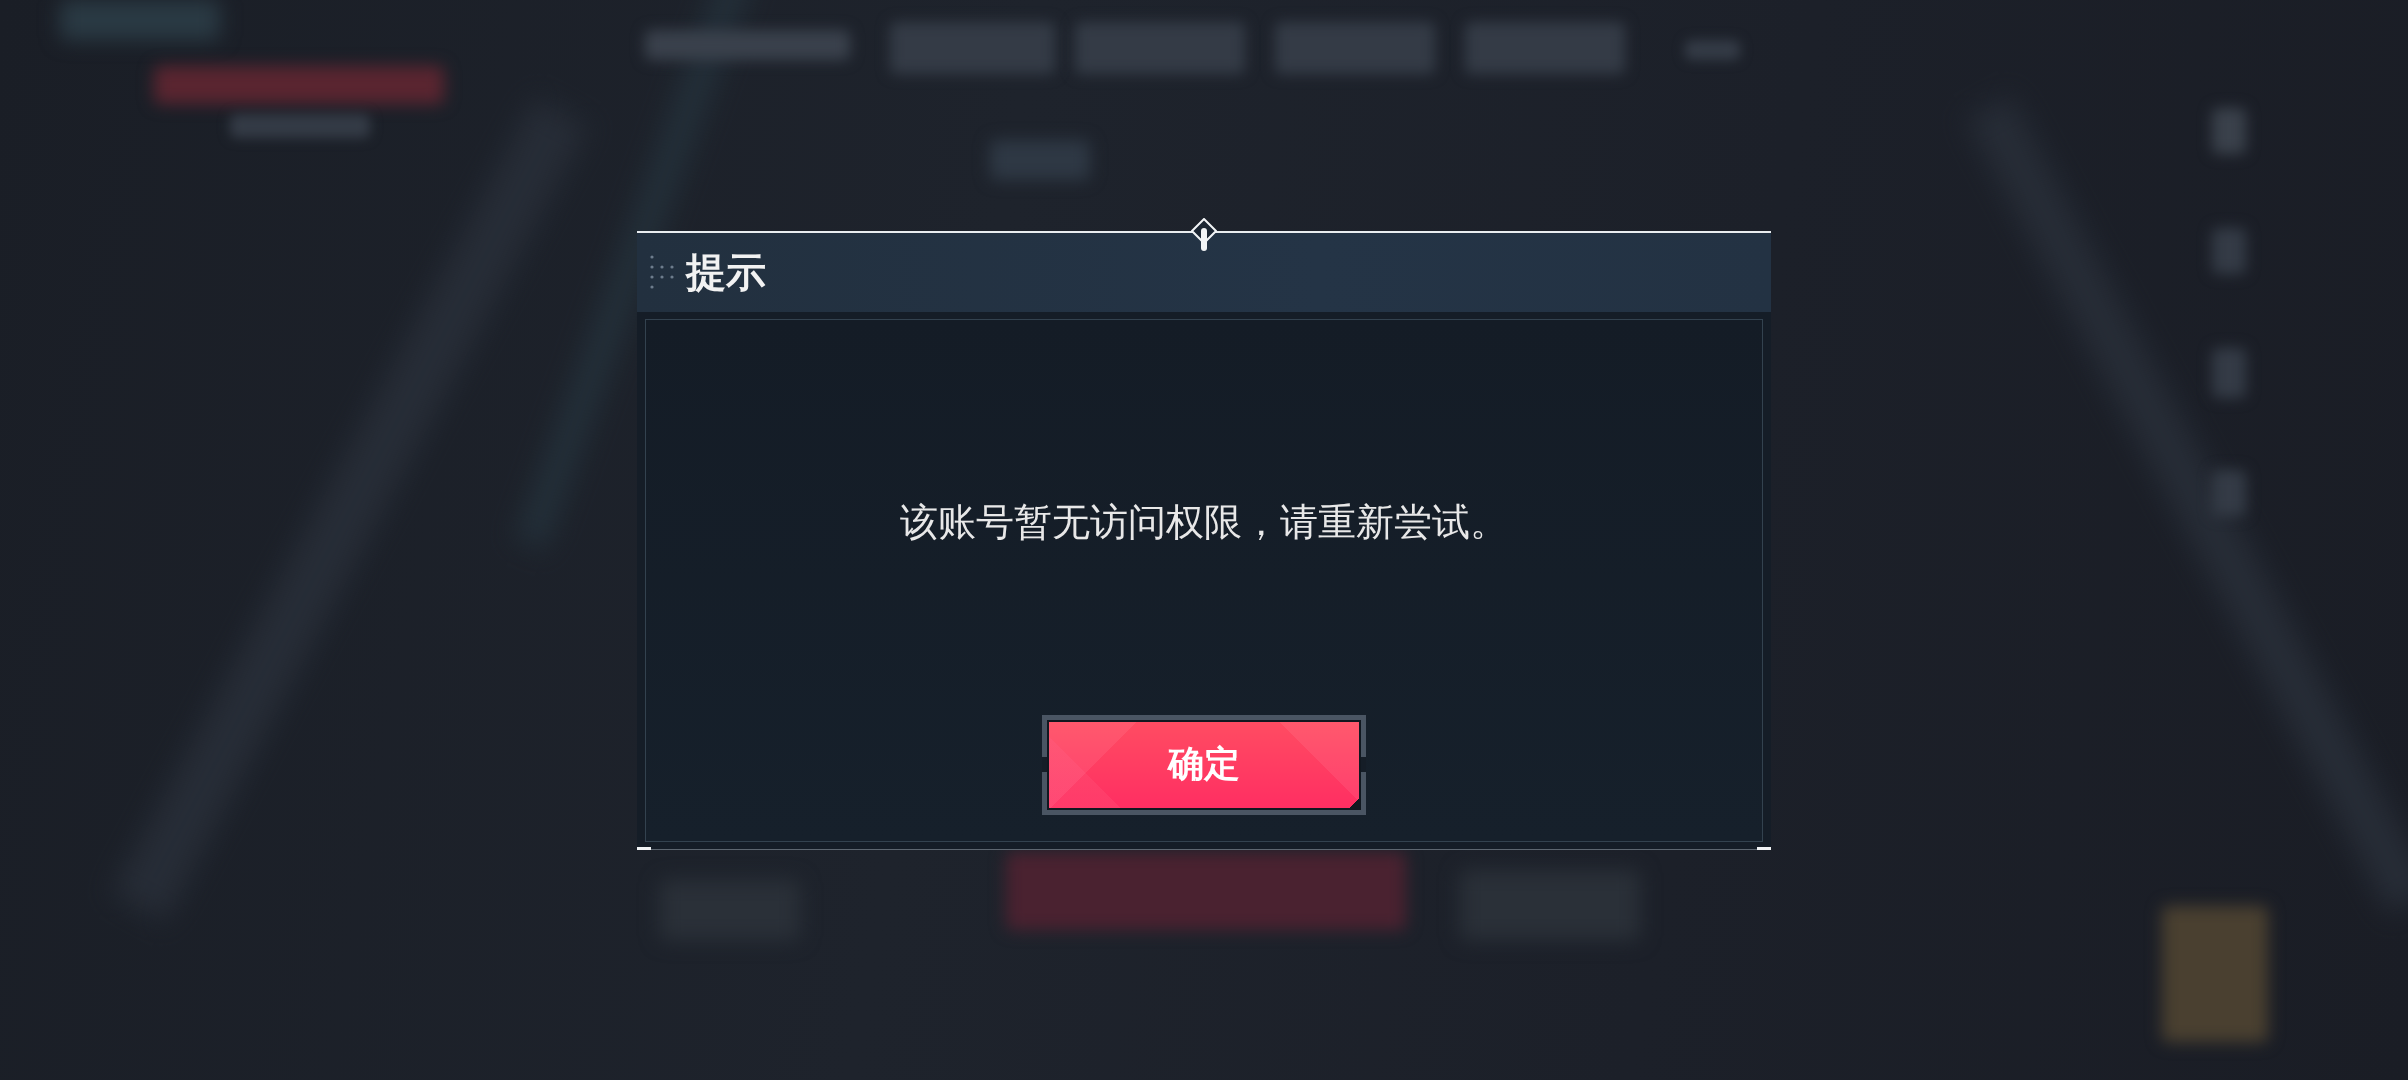 This screenshot has width=2408, height=1080. I want to click on dots-icon, so click(662, 272).